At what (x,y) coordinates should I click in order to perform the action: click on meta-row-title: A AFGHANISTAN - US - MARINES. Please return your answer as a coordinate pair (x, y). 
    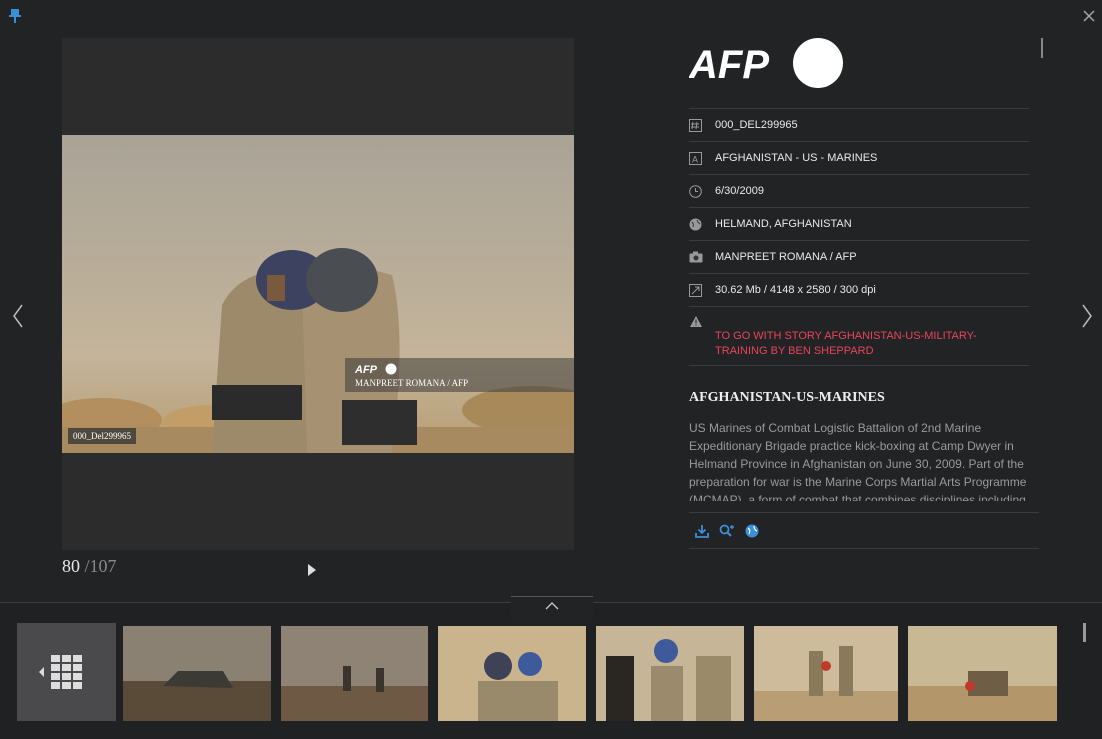
    Looking at the image, I should click on (859, 157).